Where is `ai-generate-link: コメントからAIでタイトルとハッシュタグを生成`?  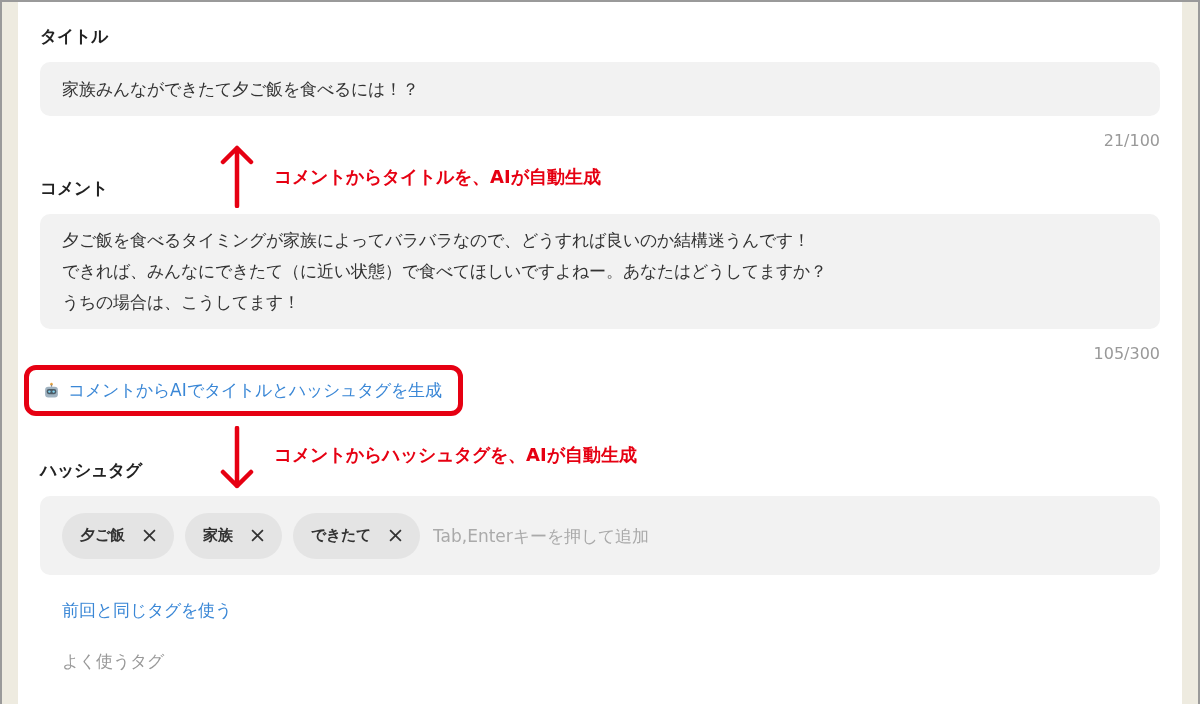 ai-generate-link: コメントからAIでタイトルとハッシュタグを生成 is located at coordinates (255, 390).